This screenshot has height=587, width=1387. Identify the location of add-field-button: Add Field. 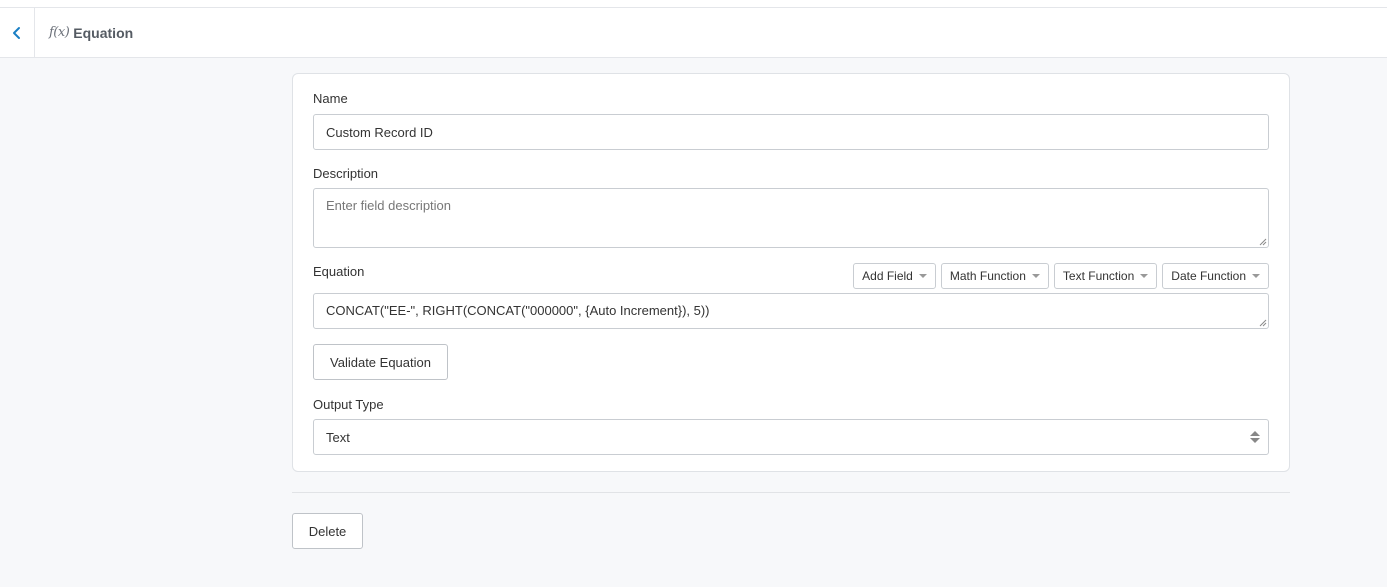
(894, 276).